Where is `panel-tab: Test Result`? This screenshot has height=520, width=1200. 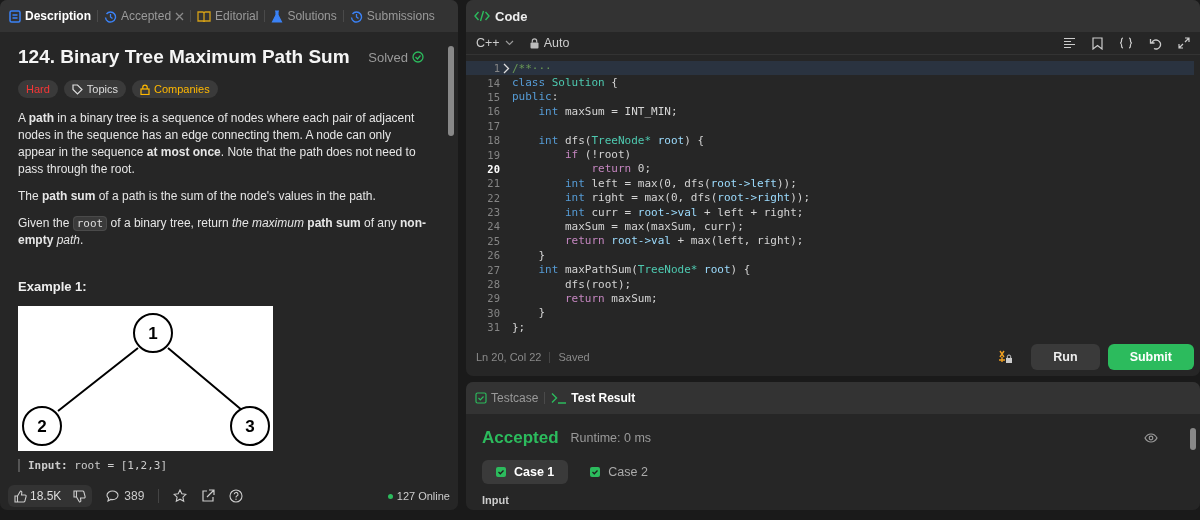
panel-tab: Test Result is located at coordinates (593, 398).